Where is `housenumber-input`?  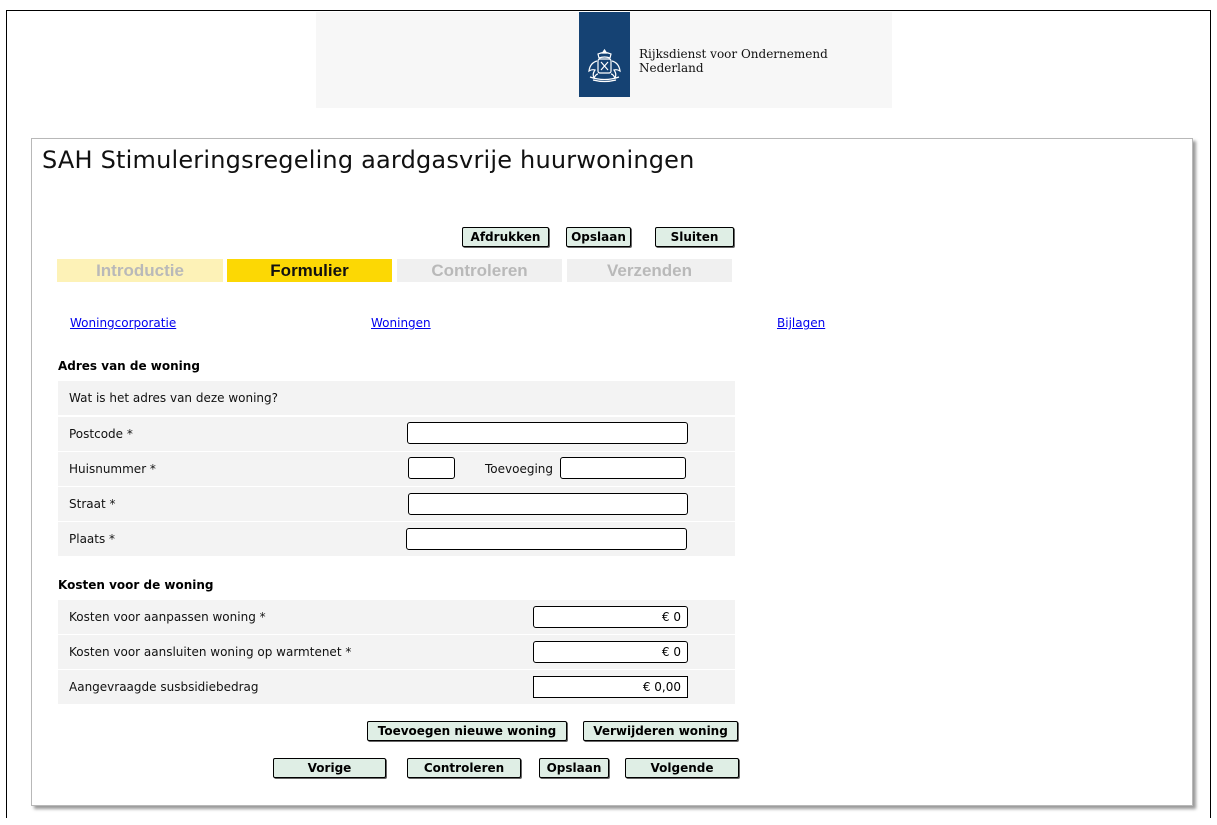
housenumber-input is located at coordinates (431, 468).